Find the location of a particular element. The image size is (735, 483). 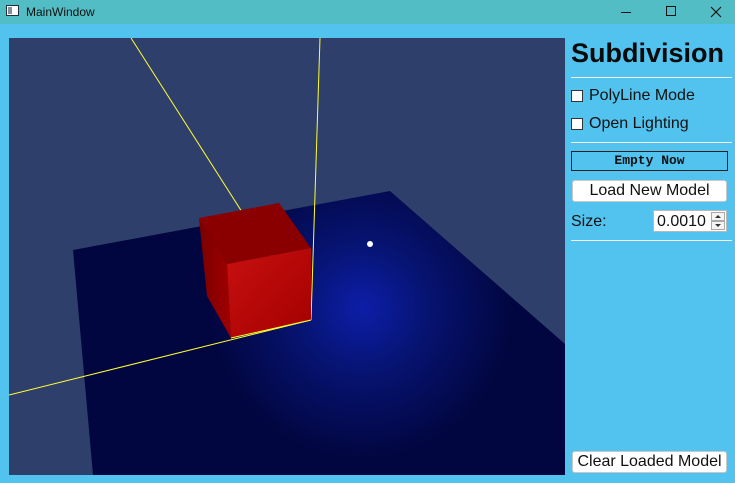

close-icon is located at coordinates (714, 12).